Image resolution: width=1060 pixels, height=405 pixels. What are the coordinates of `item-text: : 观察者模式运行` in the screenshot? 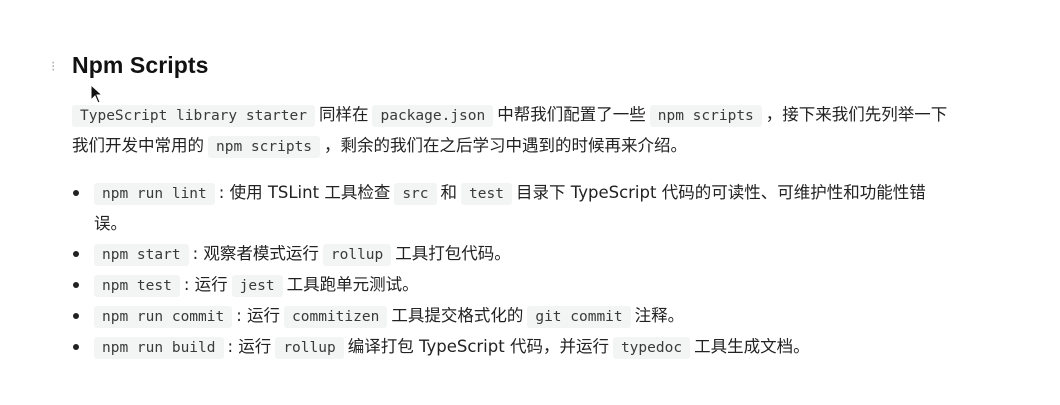 It's located at (255, 253).